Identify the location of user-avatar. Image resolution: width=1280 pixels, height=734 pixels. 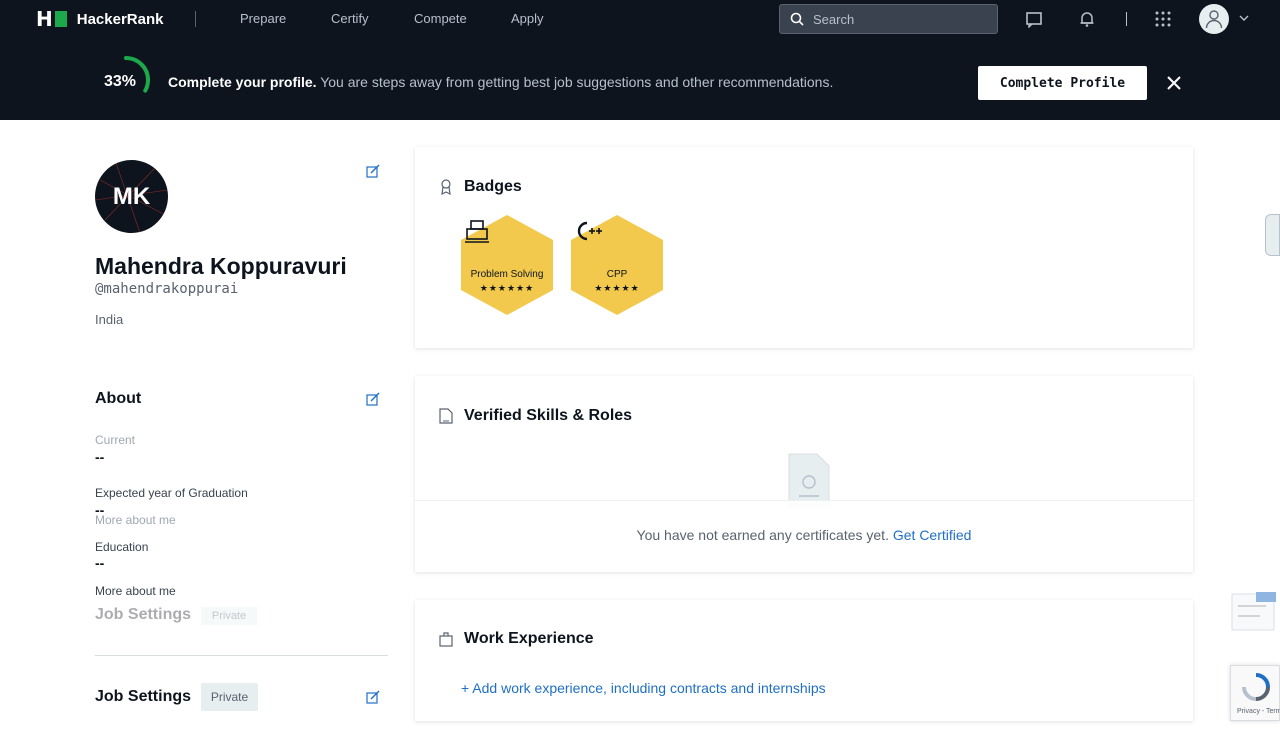
(1214, 19).